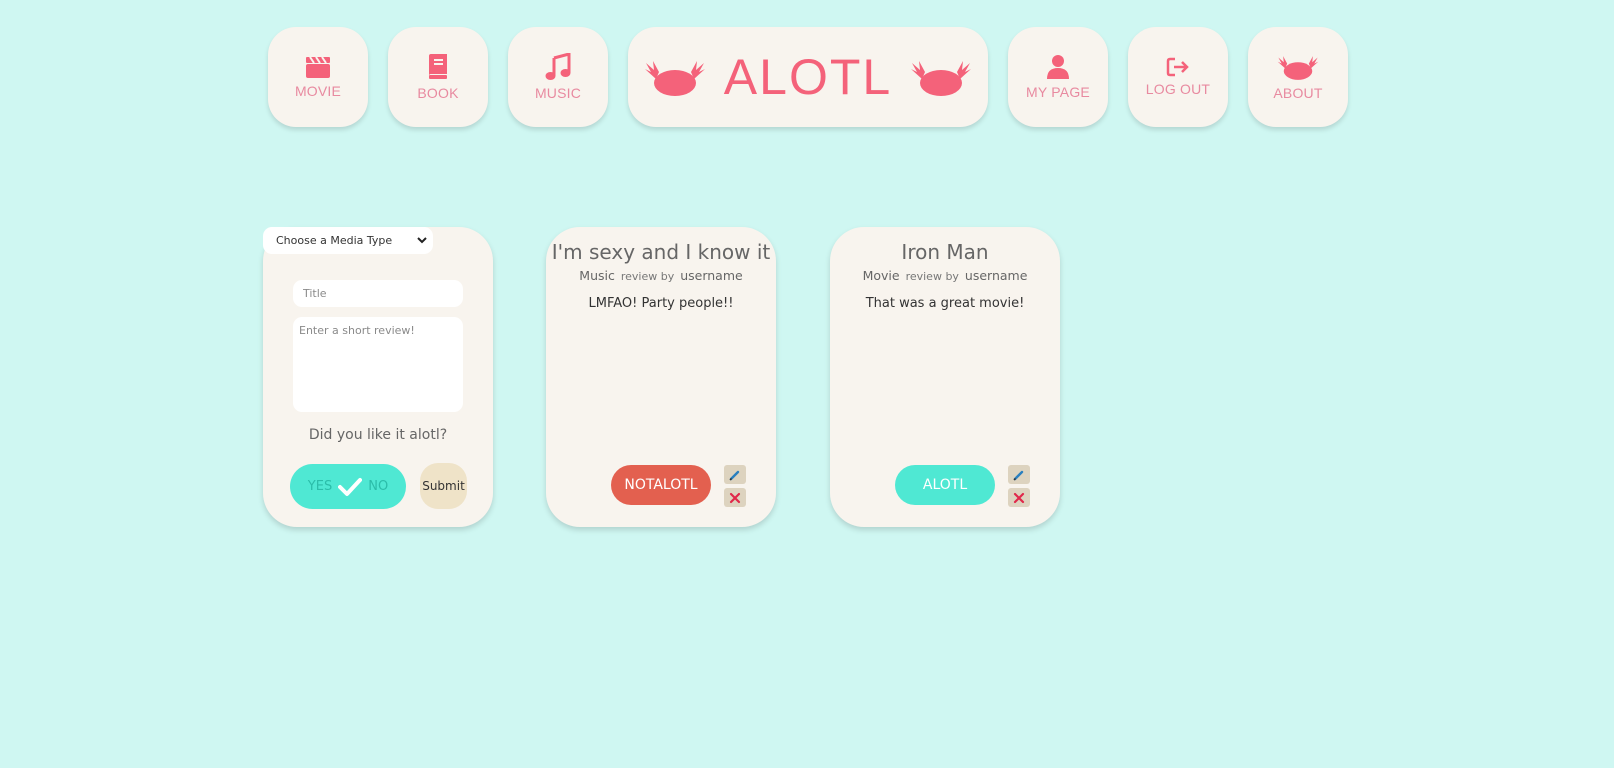  What do you see at coordinates (378, 435) in the screenshot?
I see `like-question: Did you like it alotl?` at bounding box center [378, 435].